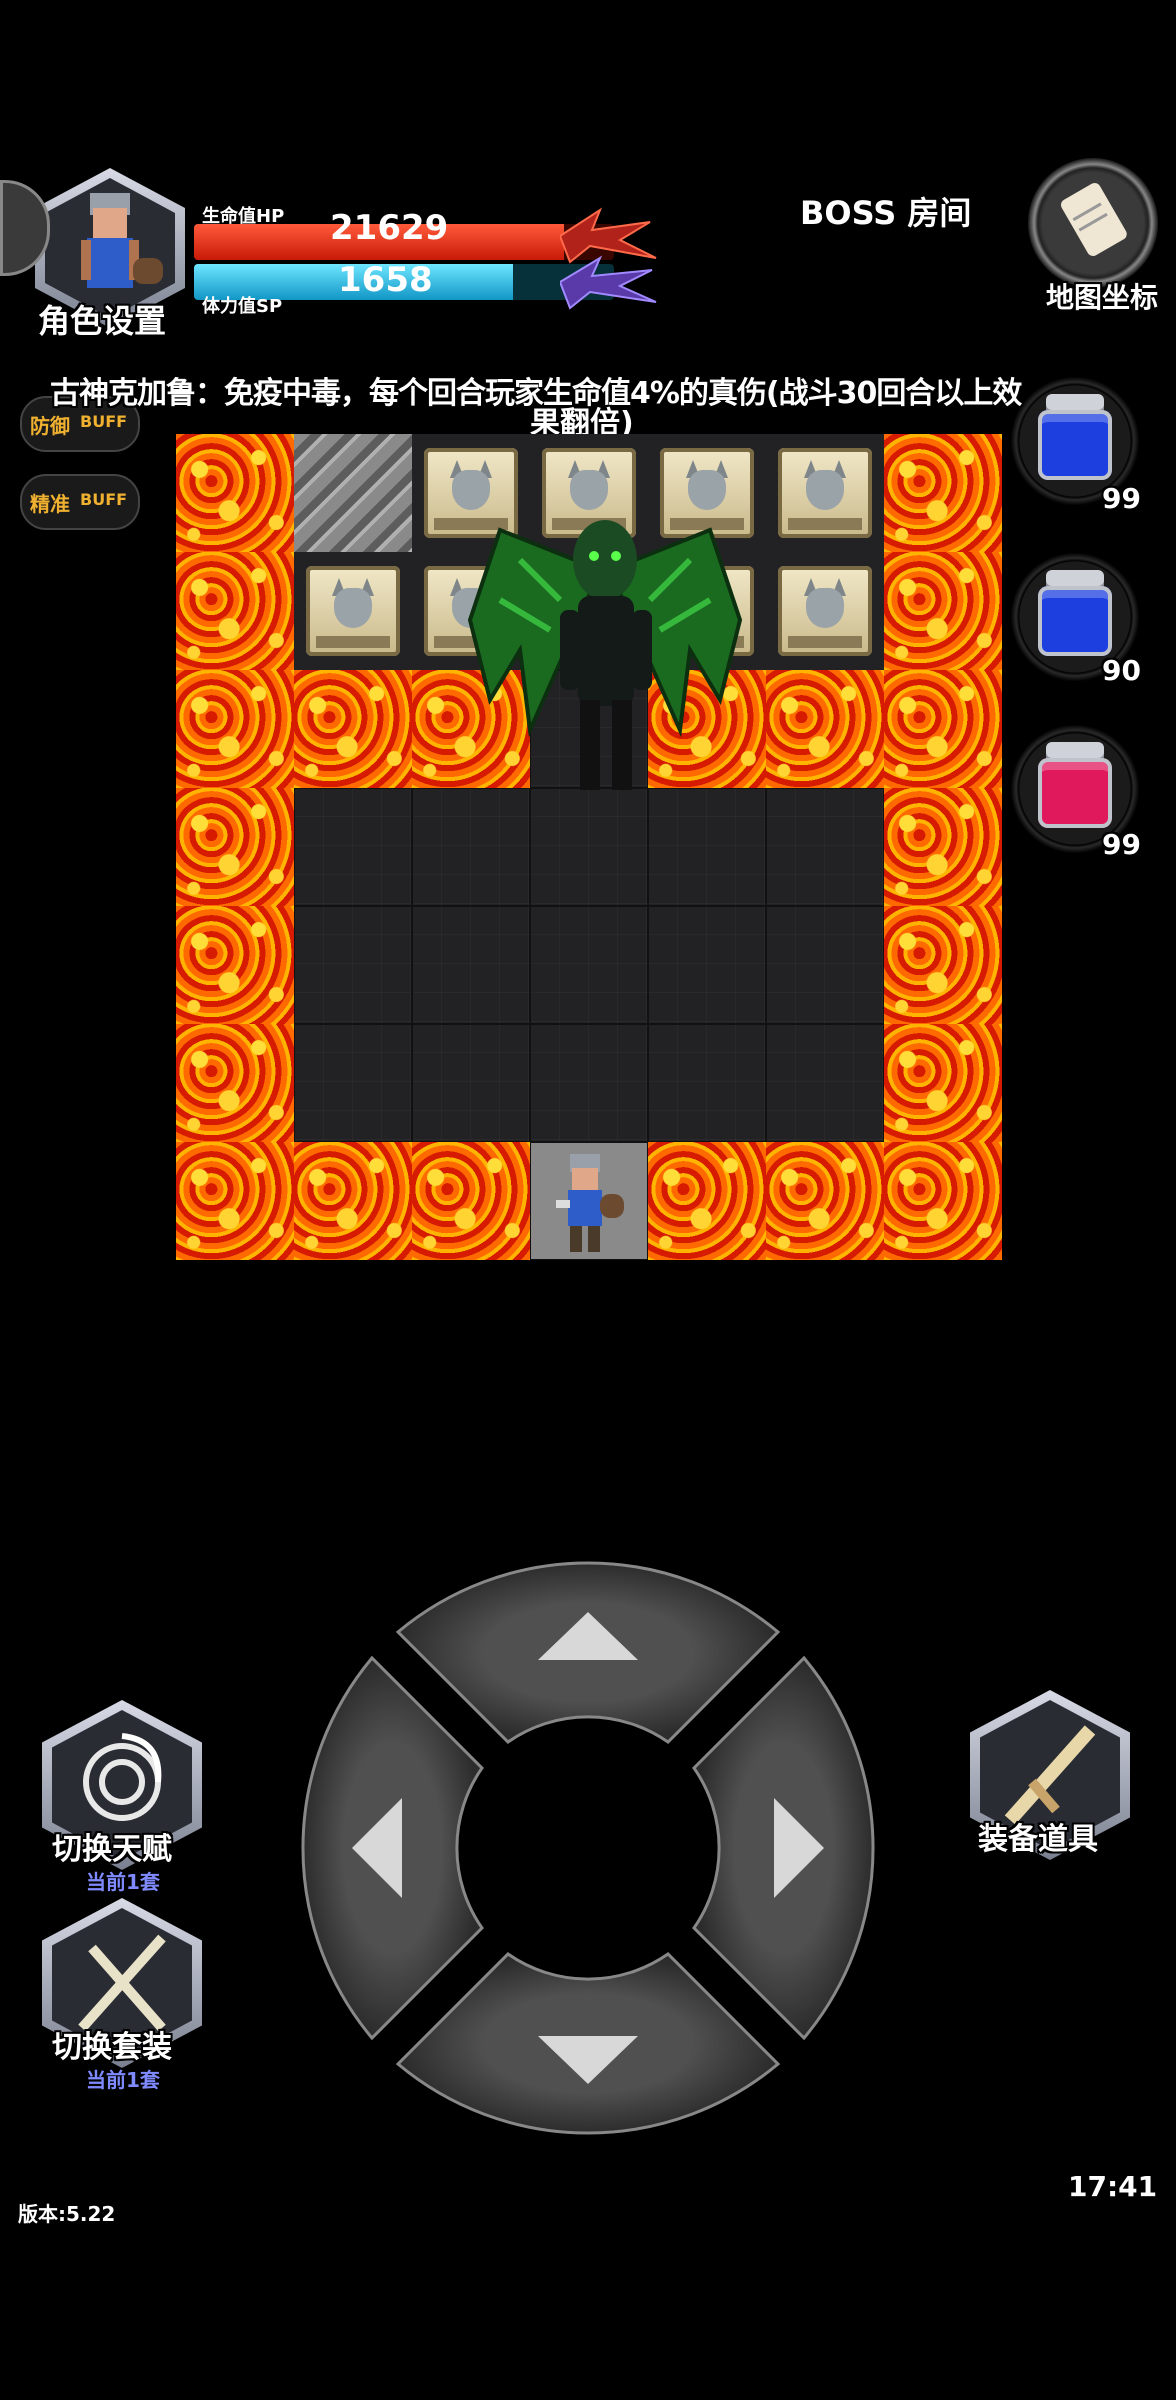 Image resolution: width=1176 pixels, height=2400 pixels. What do you see at coordinates (783, 1848) in the screenshot?
I see `dpad-right-button` at bounding box center [783, 1848].